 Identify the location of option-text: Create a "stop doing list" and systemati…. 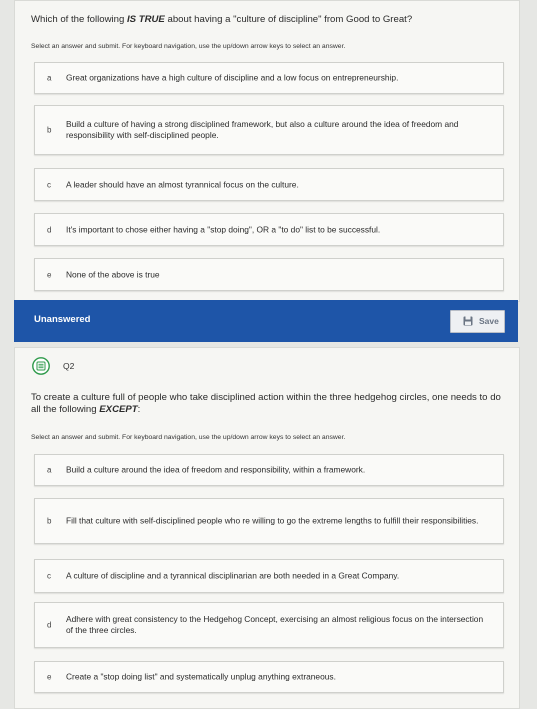
(201, 676).